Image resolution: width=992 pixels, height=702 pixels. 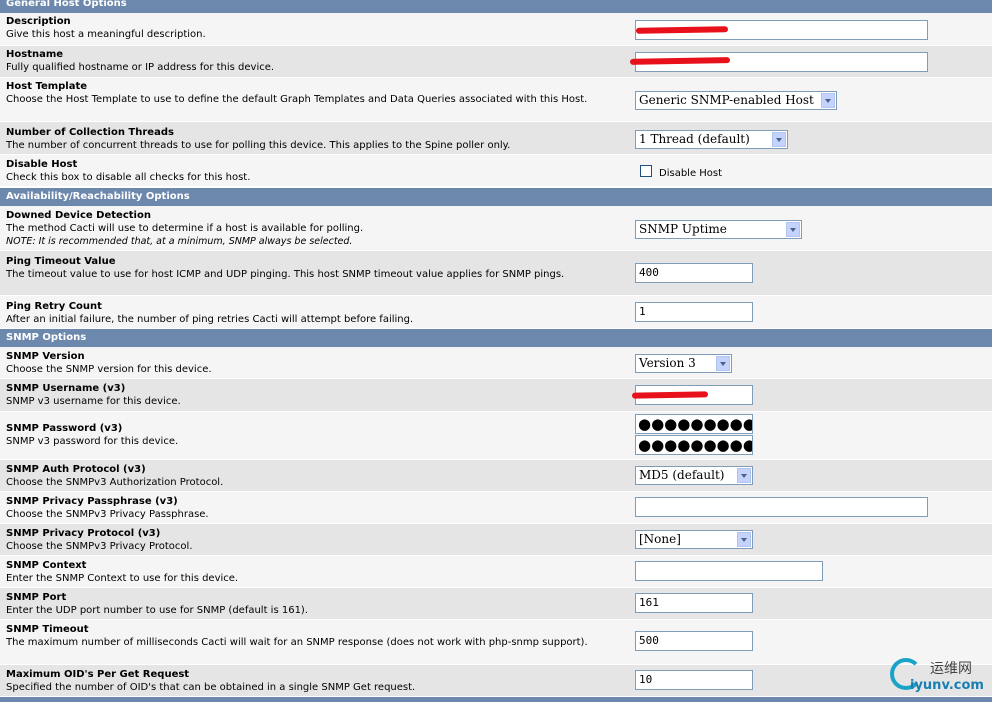 I want to click on field-desc: Choose the SNMP version for this device., so click(x=109, y=369).